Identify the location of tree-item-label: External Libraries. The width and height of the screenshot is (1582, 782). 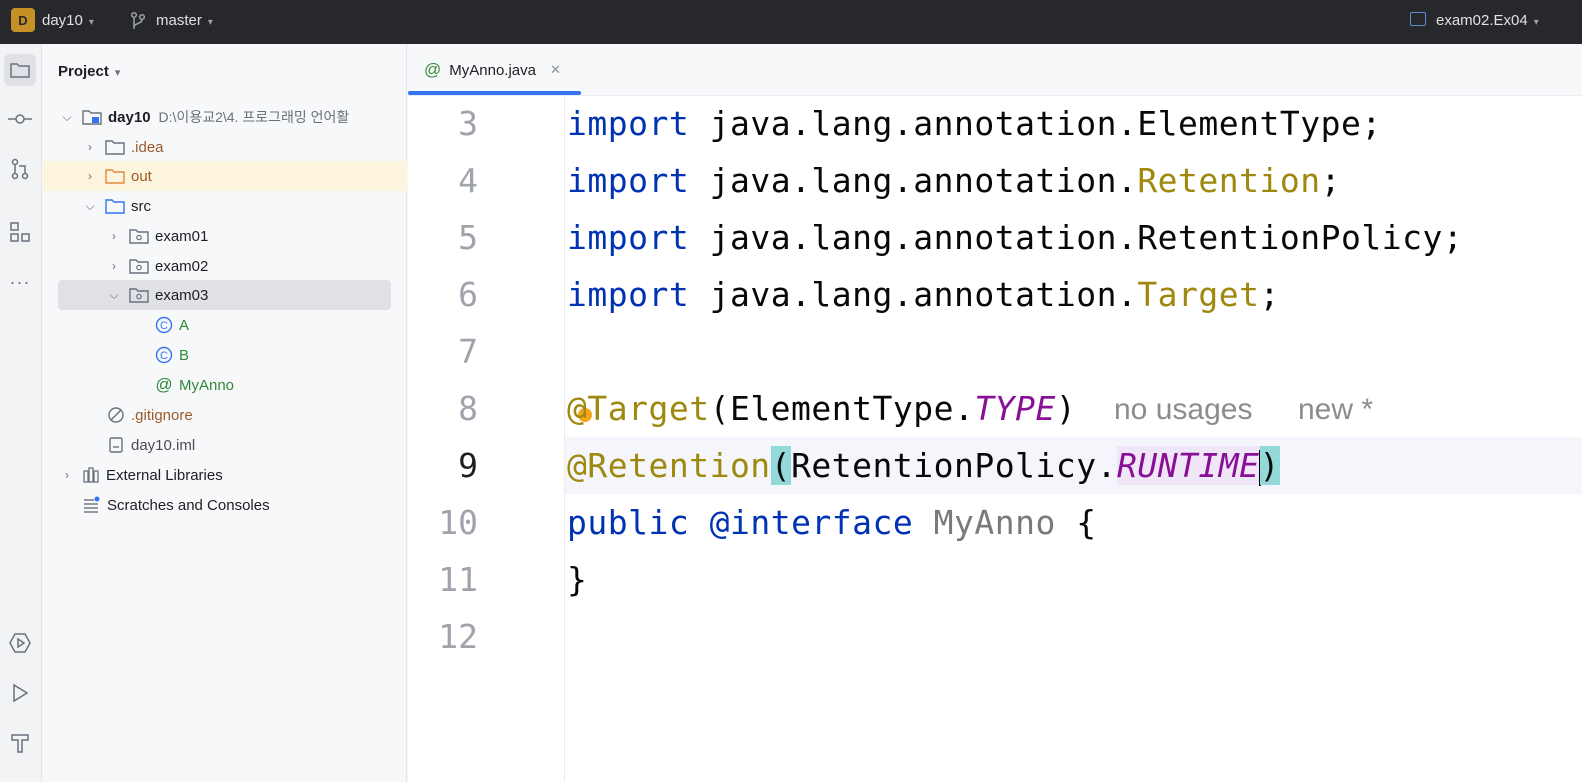
(164, 475).